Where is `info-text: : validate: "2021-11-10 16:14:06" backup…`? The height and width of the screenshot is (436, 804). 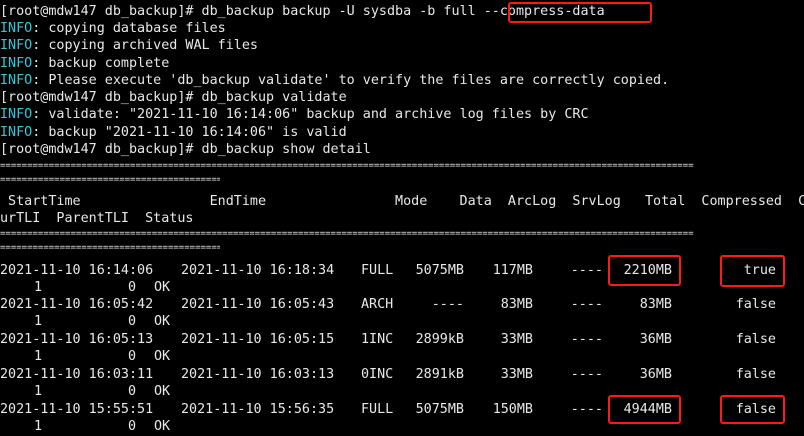
info-text: : validate: "2021-11-10 16:14:06" backup… is located at coordinates (310, 114).